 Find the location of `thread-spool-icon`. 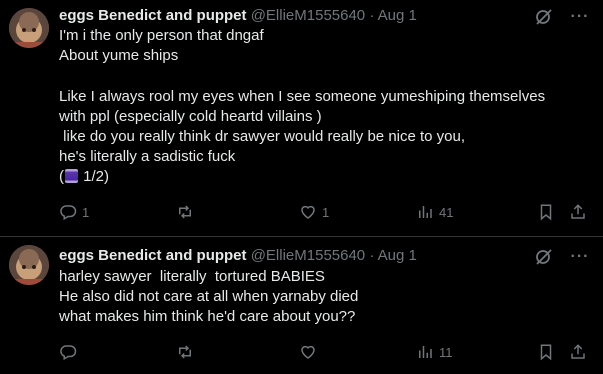

thread-spool-icon is located at coordinates (71, 176).